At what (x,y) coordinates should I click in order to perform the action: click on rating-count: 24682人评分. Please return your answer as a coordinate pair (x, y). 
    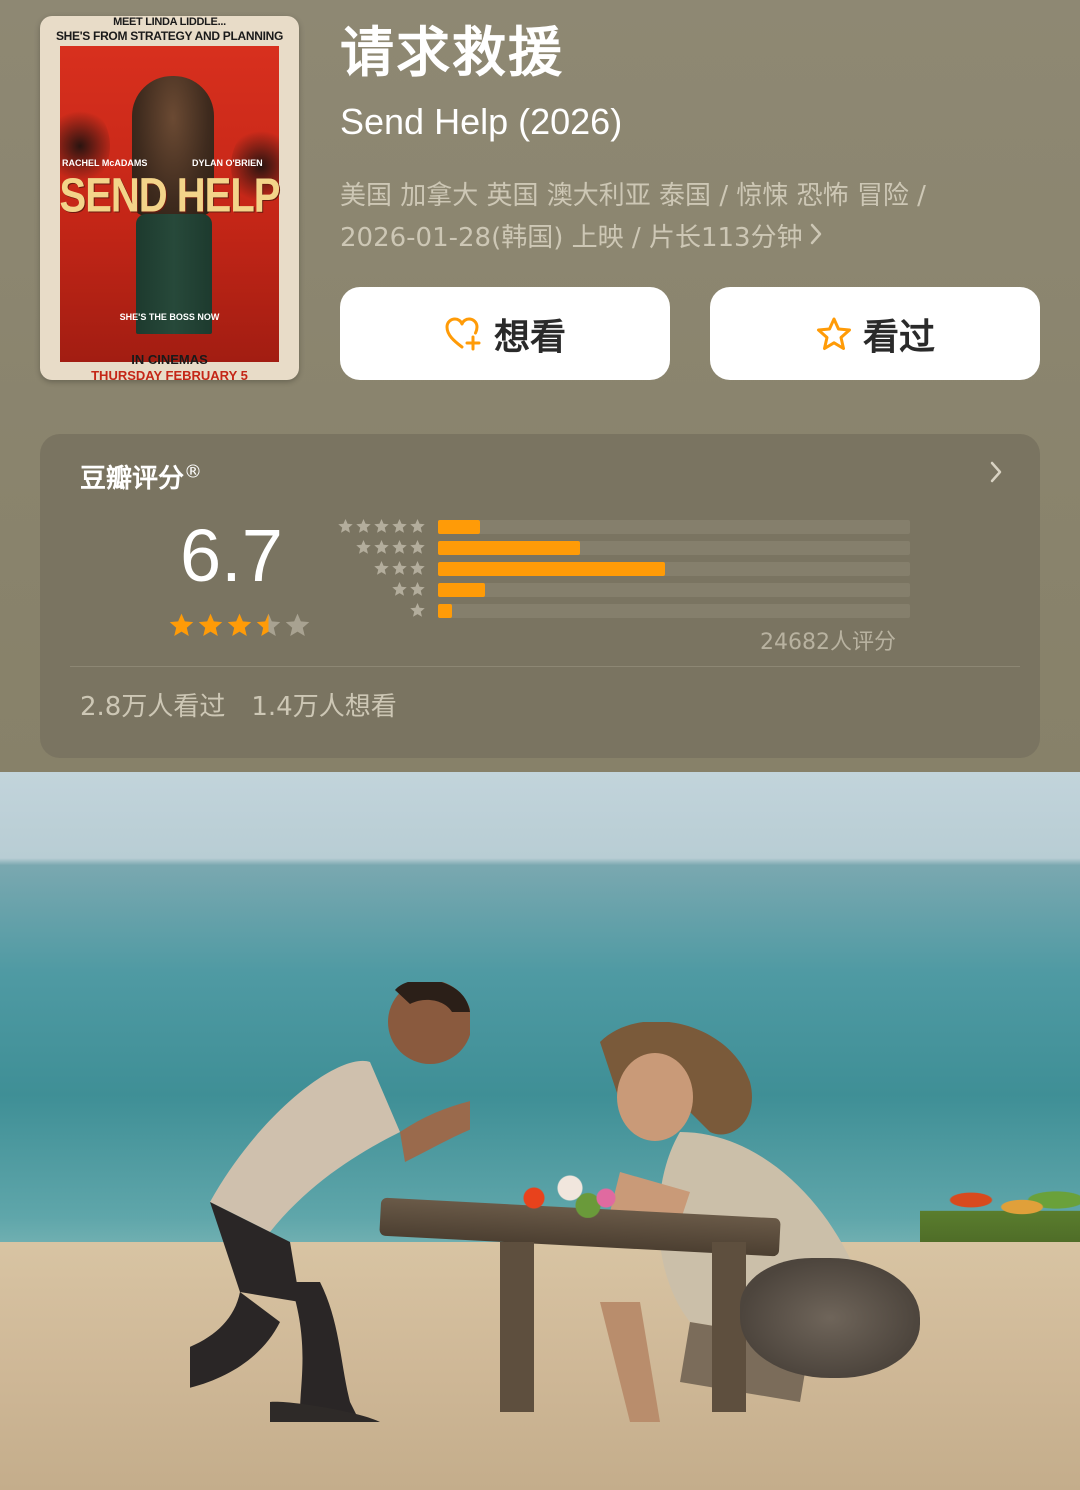
    Looking at the image, I should click on (828, 642).